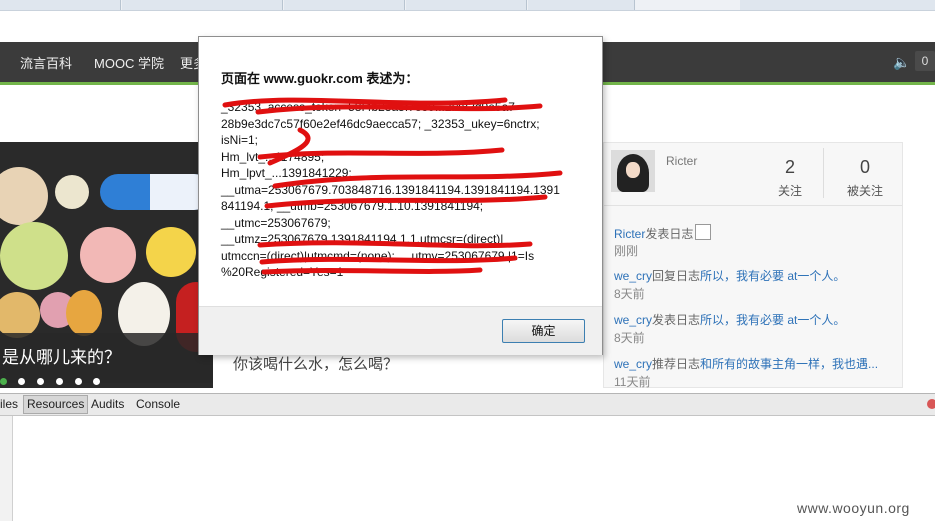 This screenshot has height=521, width=935. Describe the element at coordinates (901, 62) in the screenshot. I see `speaker-icon: 🔈` at that location.